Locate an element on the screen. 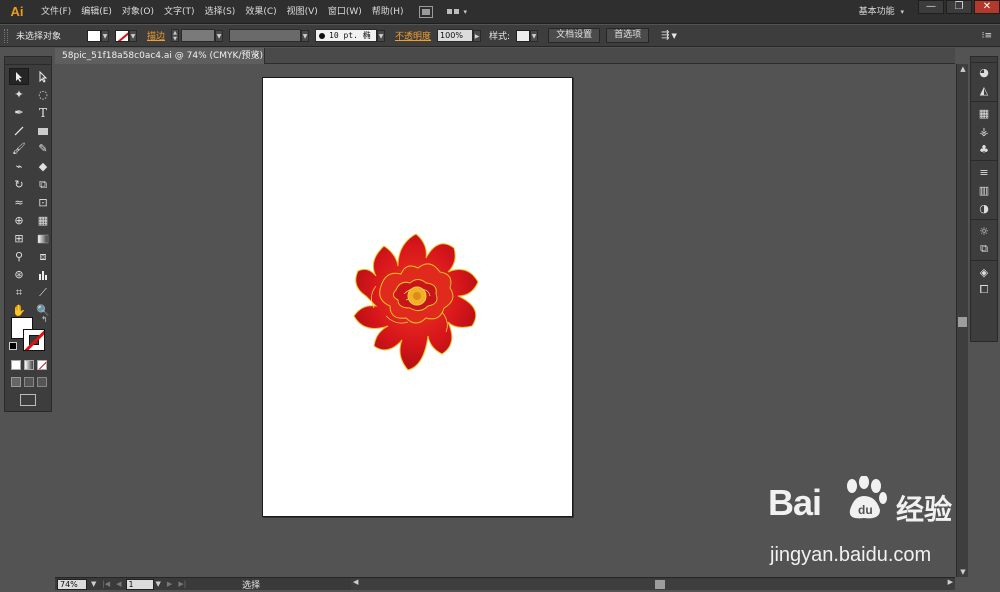  type-icon: T is located at coordinates (43, 112).